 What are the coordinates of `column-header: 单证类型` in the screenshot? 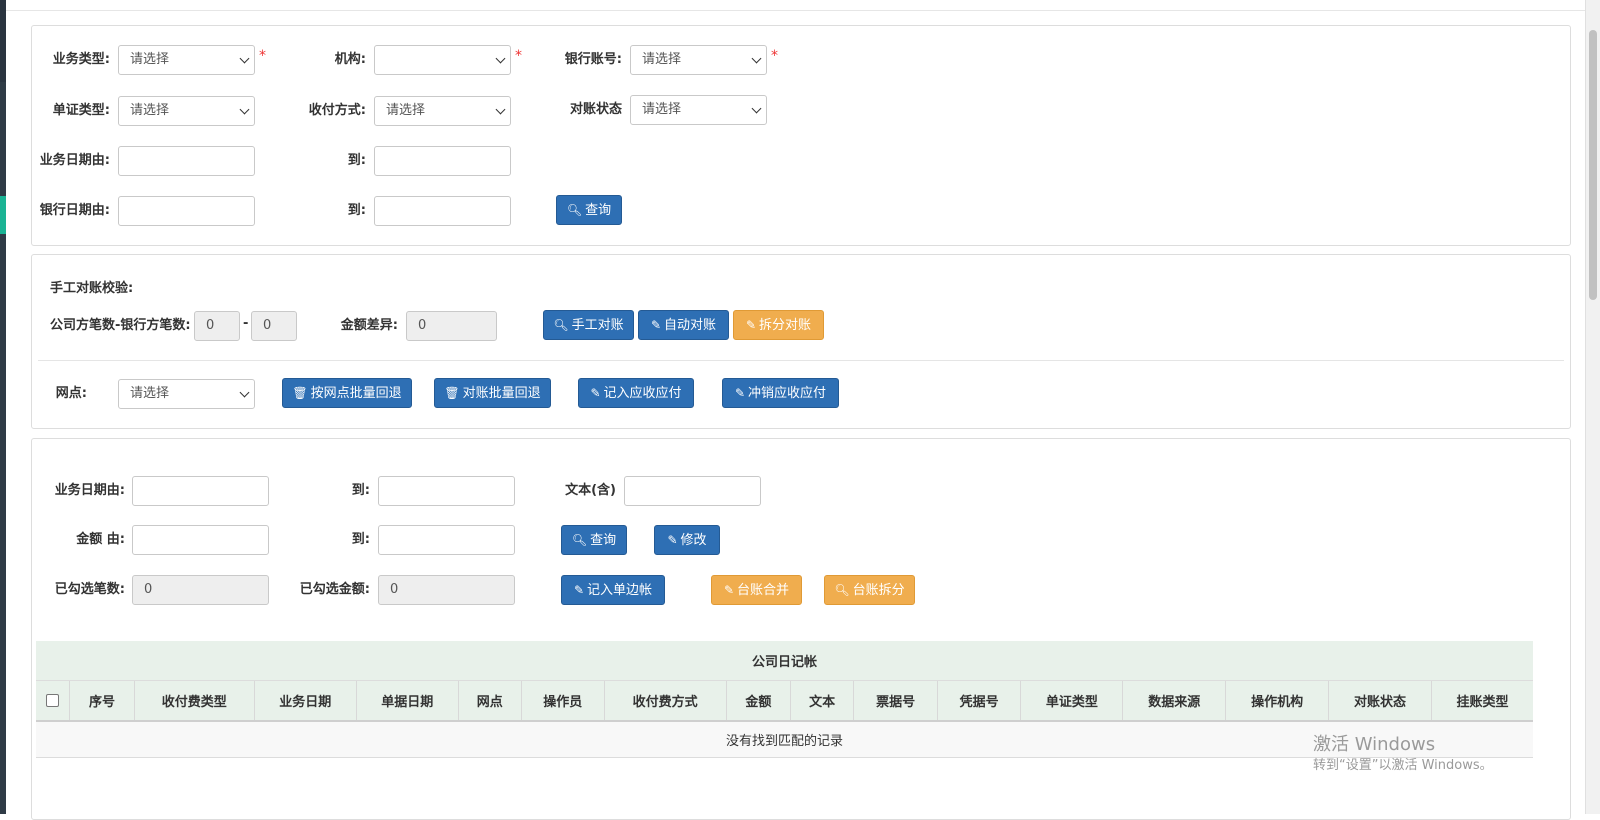 It's located at (1072, 701).